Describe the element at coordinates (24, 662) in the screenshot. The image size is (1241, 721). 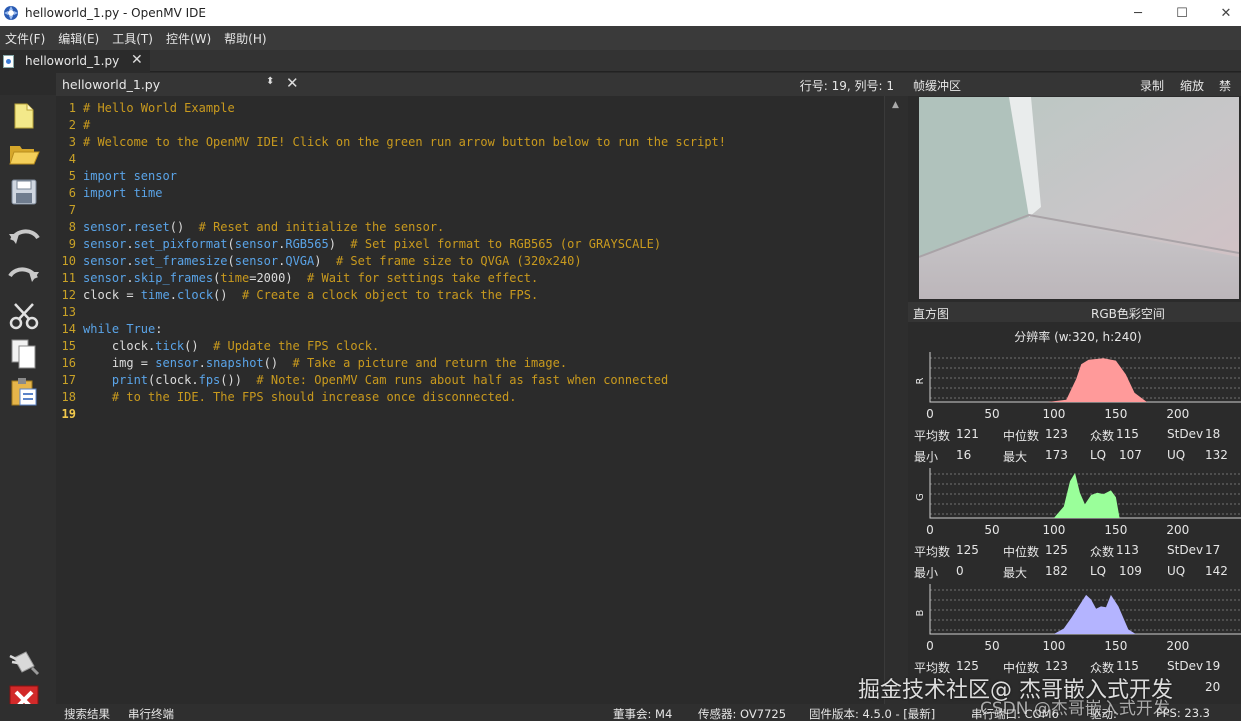
I see `connect-button` at that location.